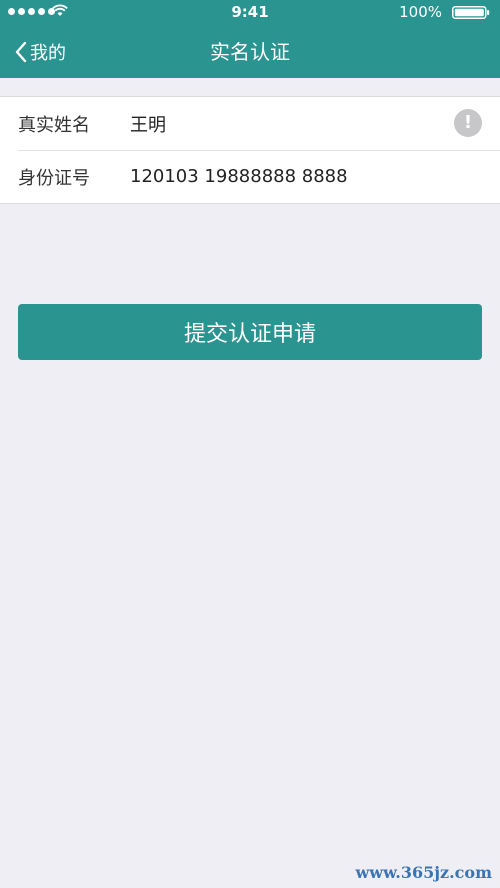 The image size is (500, 888). Describe the element at coordinates (250, 52) in the screenshot. I see `page-title: 实名认证` at that location.